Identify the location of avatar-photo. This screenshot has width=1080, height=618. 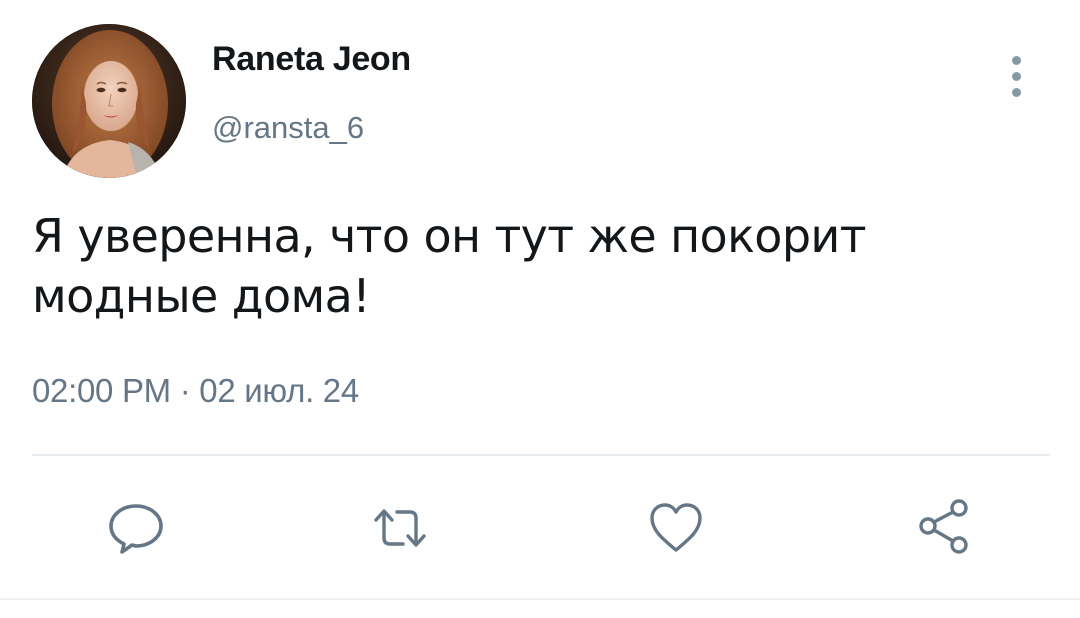
(109, 101).